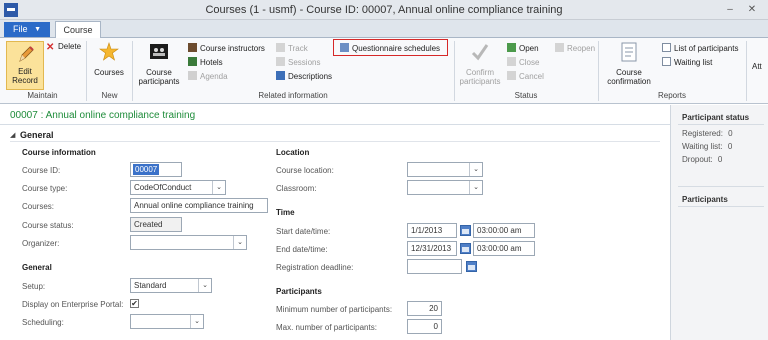 The image size is (768, 340). What do you see at coordinates (43, 322) in the screenshot?
I see `scheduling-label: Scheduling:` at bounding box center [43, 322].